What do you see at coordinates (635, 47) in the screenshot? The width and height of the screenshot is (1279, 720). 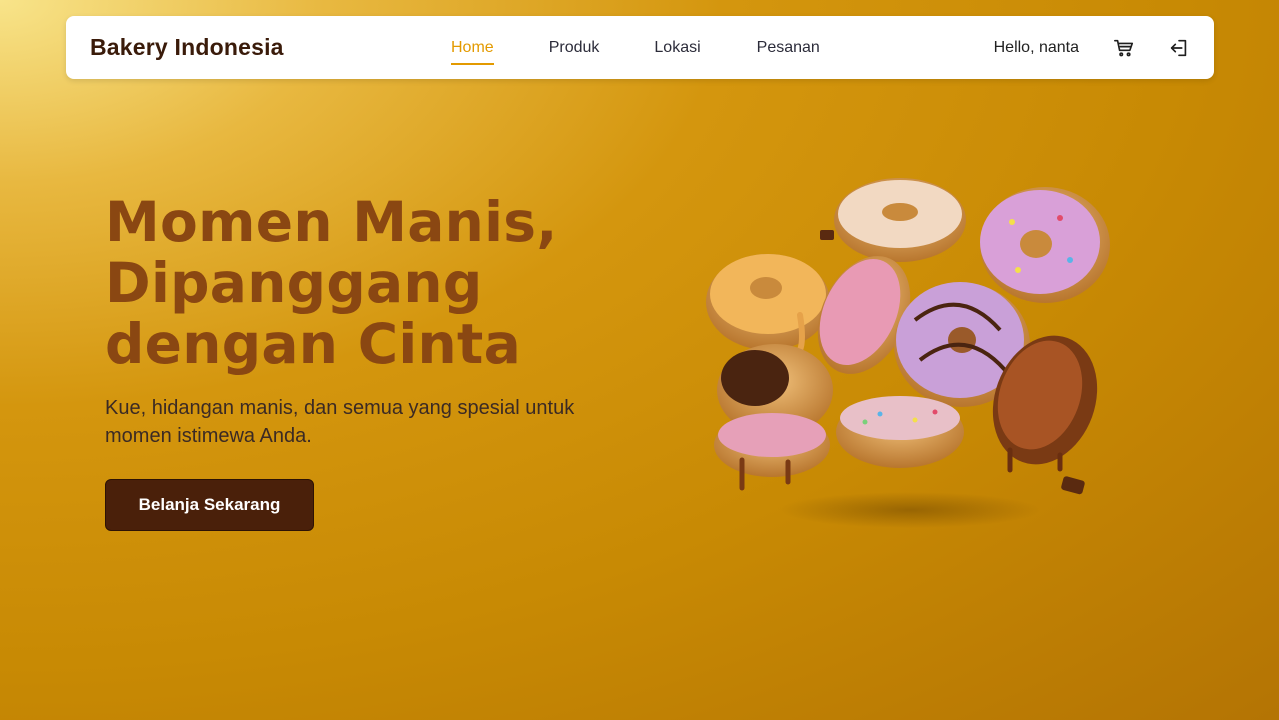 I see `nav-links: Home Produk Lokasi Pesanan` at bounding box center [635, 47].